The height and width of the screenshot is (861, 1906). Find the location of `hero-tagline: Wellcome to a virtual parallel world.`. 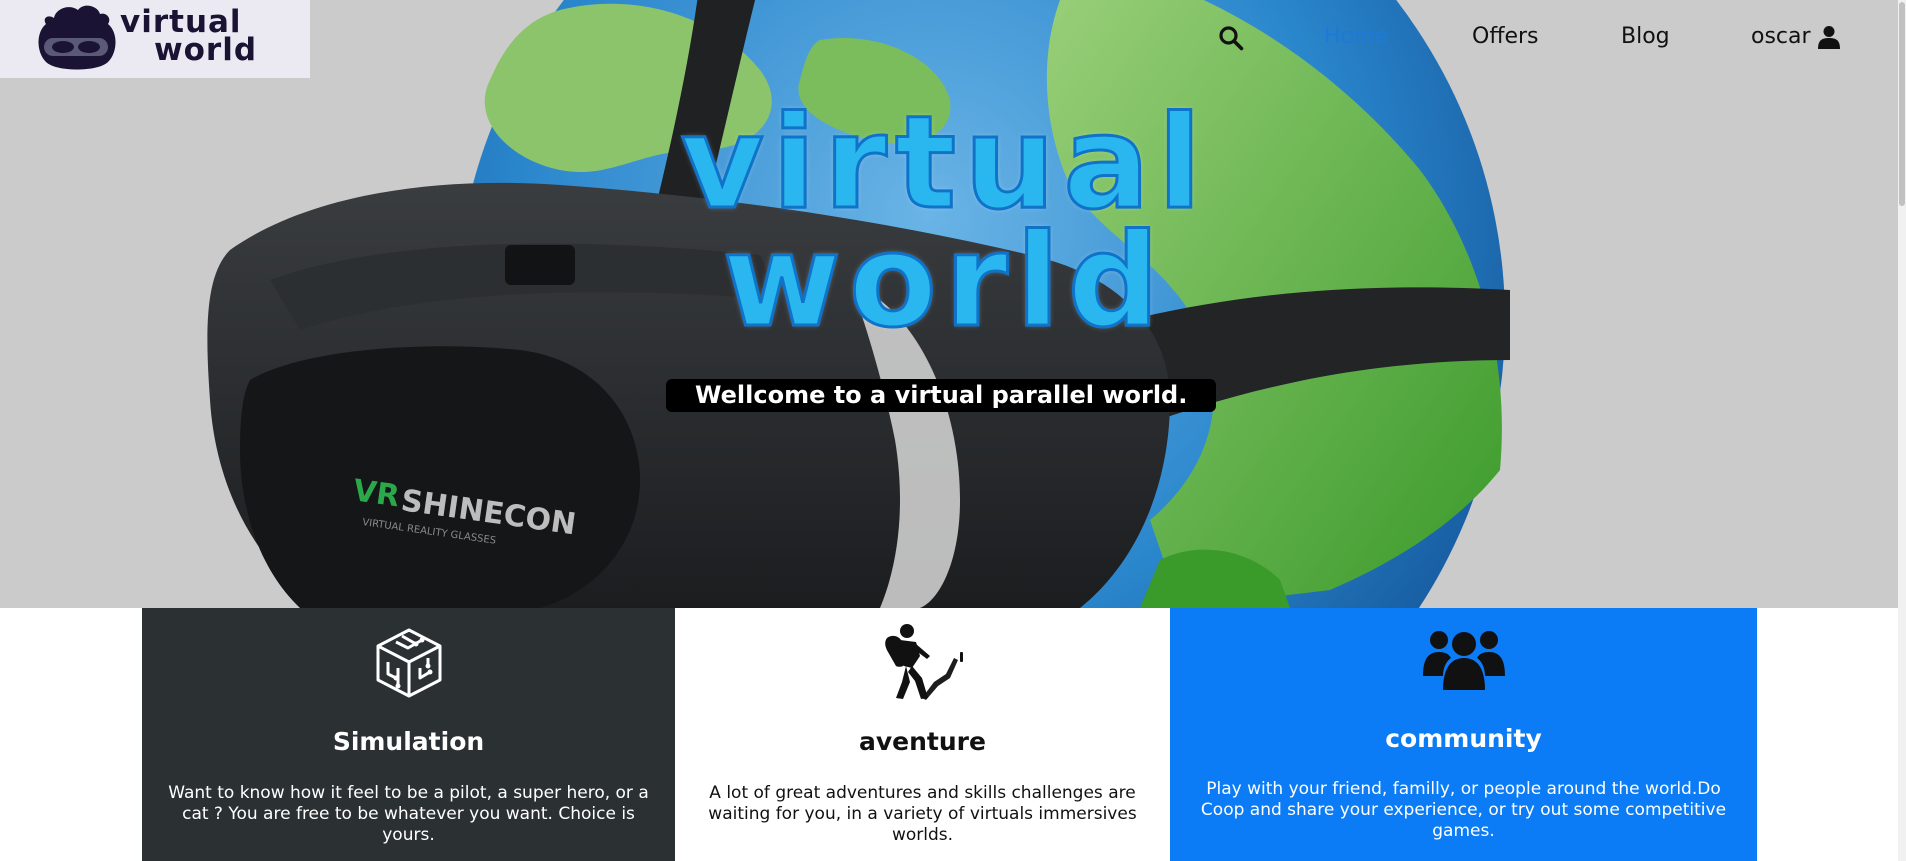

hero-tagline: Wellcome to a virtual parallel world. is located at coordinates (941, 395).